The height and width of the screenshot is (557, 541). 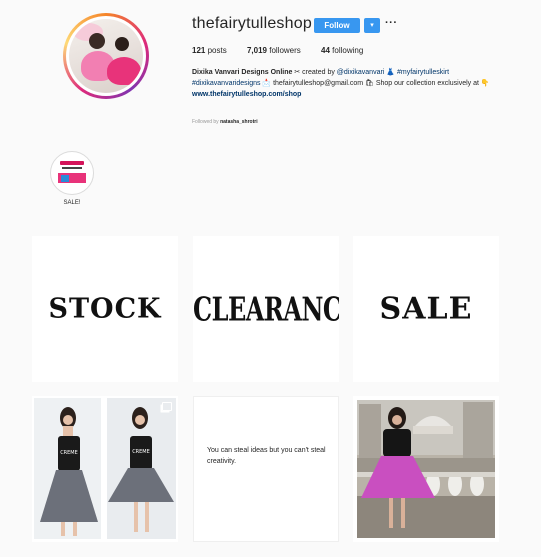 What do you see at coordinates (372, 25) in the screenshot?
I see `chevron-down-icon: ▾` at bounding box center [372, 25].